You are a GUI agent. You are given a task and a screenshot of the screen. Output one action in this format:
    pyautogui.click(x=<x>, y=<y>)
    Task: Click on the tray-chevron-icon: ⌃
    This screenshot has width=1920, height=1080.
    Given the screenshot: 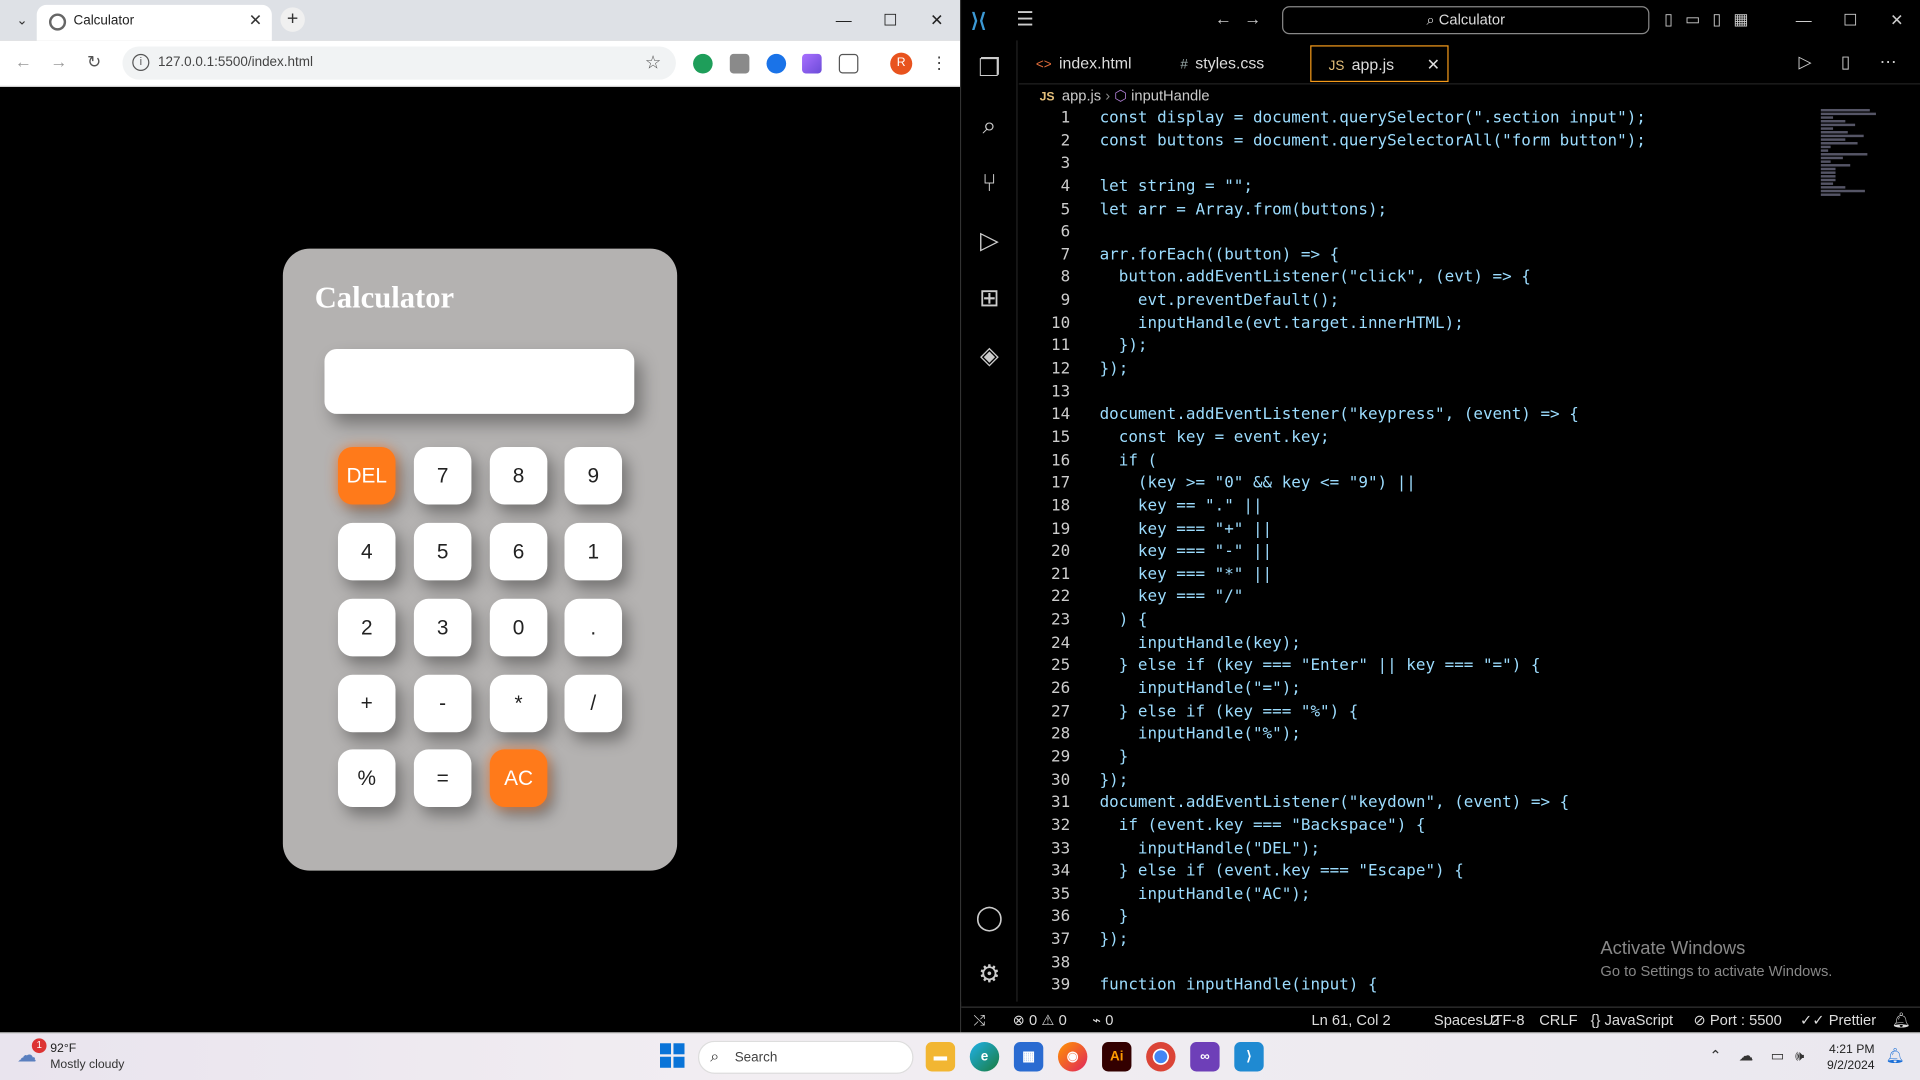 What is the action you would take?
    pyautogui.click(x=1715, y=1055)
    